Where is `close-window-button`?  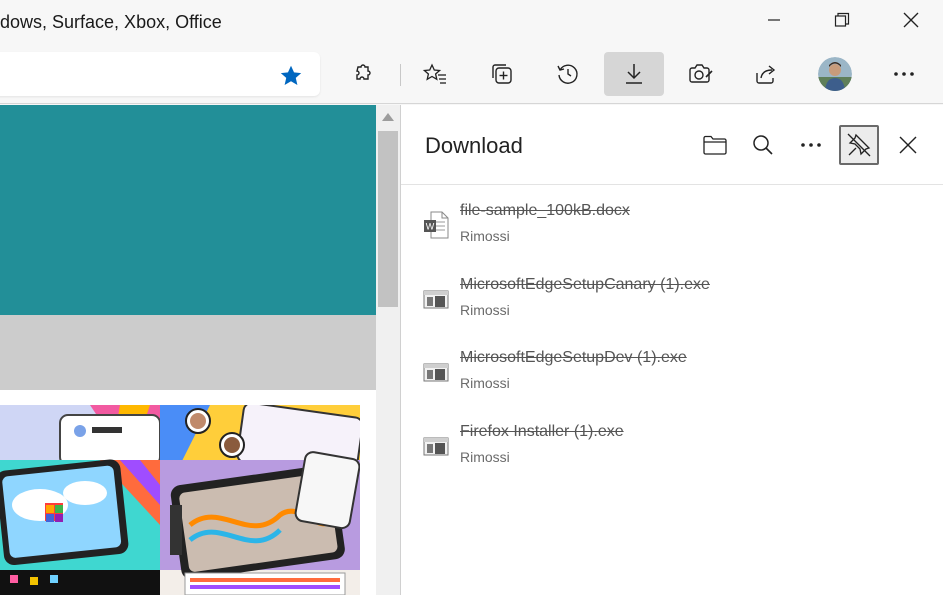 close-window-button is located at coordinates (911, 20).